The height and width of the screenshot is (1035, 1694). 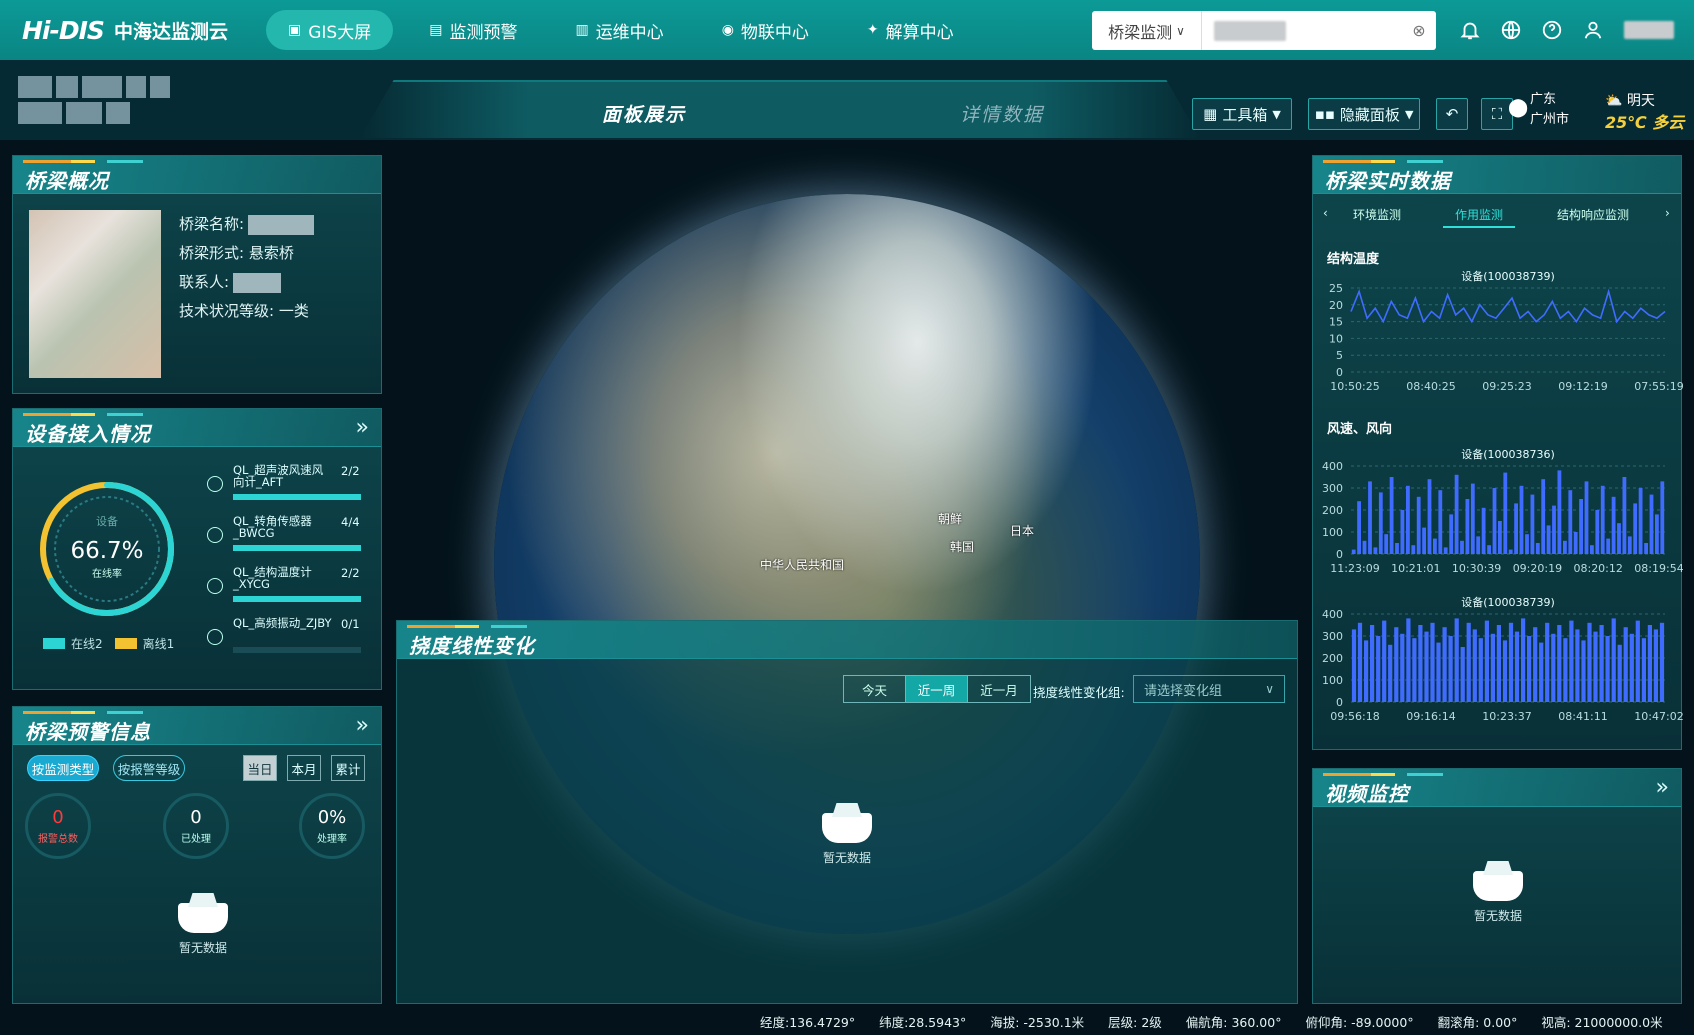 I want to click on header-decoration, so click(x=83, y=712).